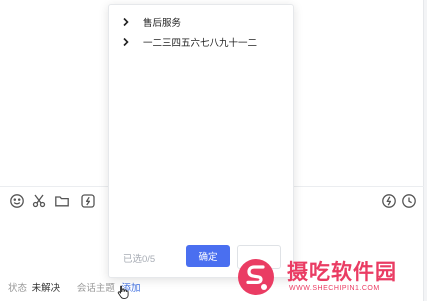  Describe the element at coordinates (162, 23) in the screenshot. I see `tree-item-label: 售后服务` at that location.